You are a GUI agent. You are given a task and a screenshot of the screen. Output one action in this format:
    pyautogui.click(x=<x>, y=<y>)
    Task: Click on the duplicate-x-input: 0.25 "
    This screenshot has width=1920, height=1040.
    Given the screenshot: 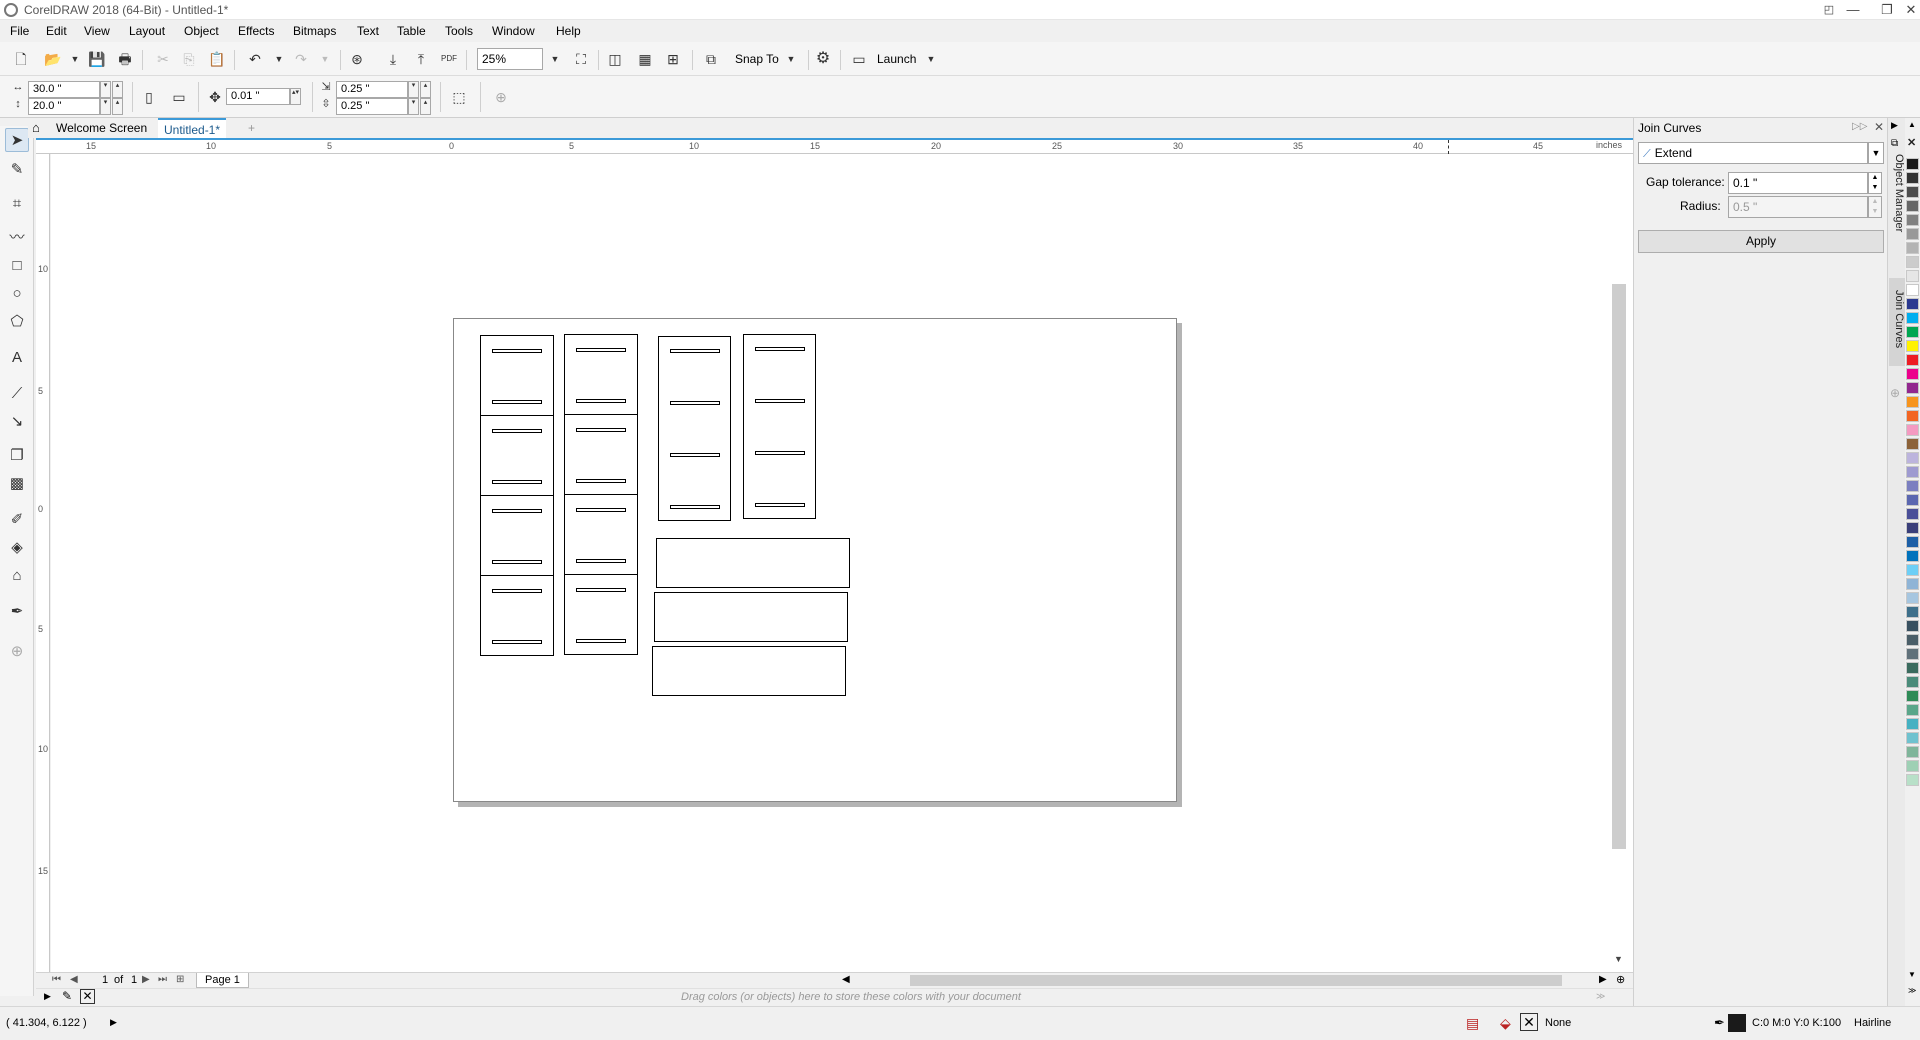 What is the action you would take?
    pyautogui.click(x=372, y=89)
    